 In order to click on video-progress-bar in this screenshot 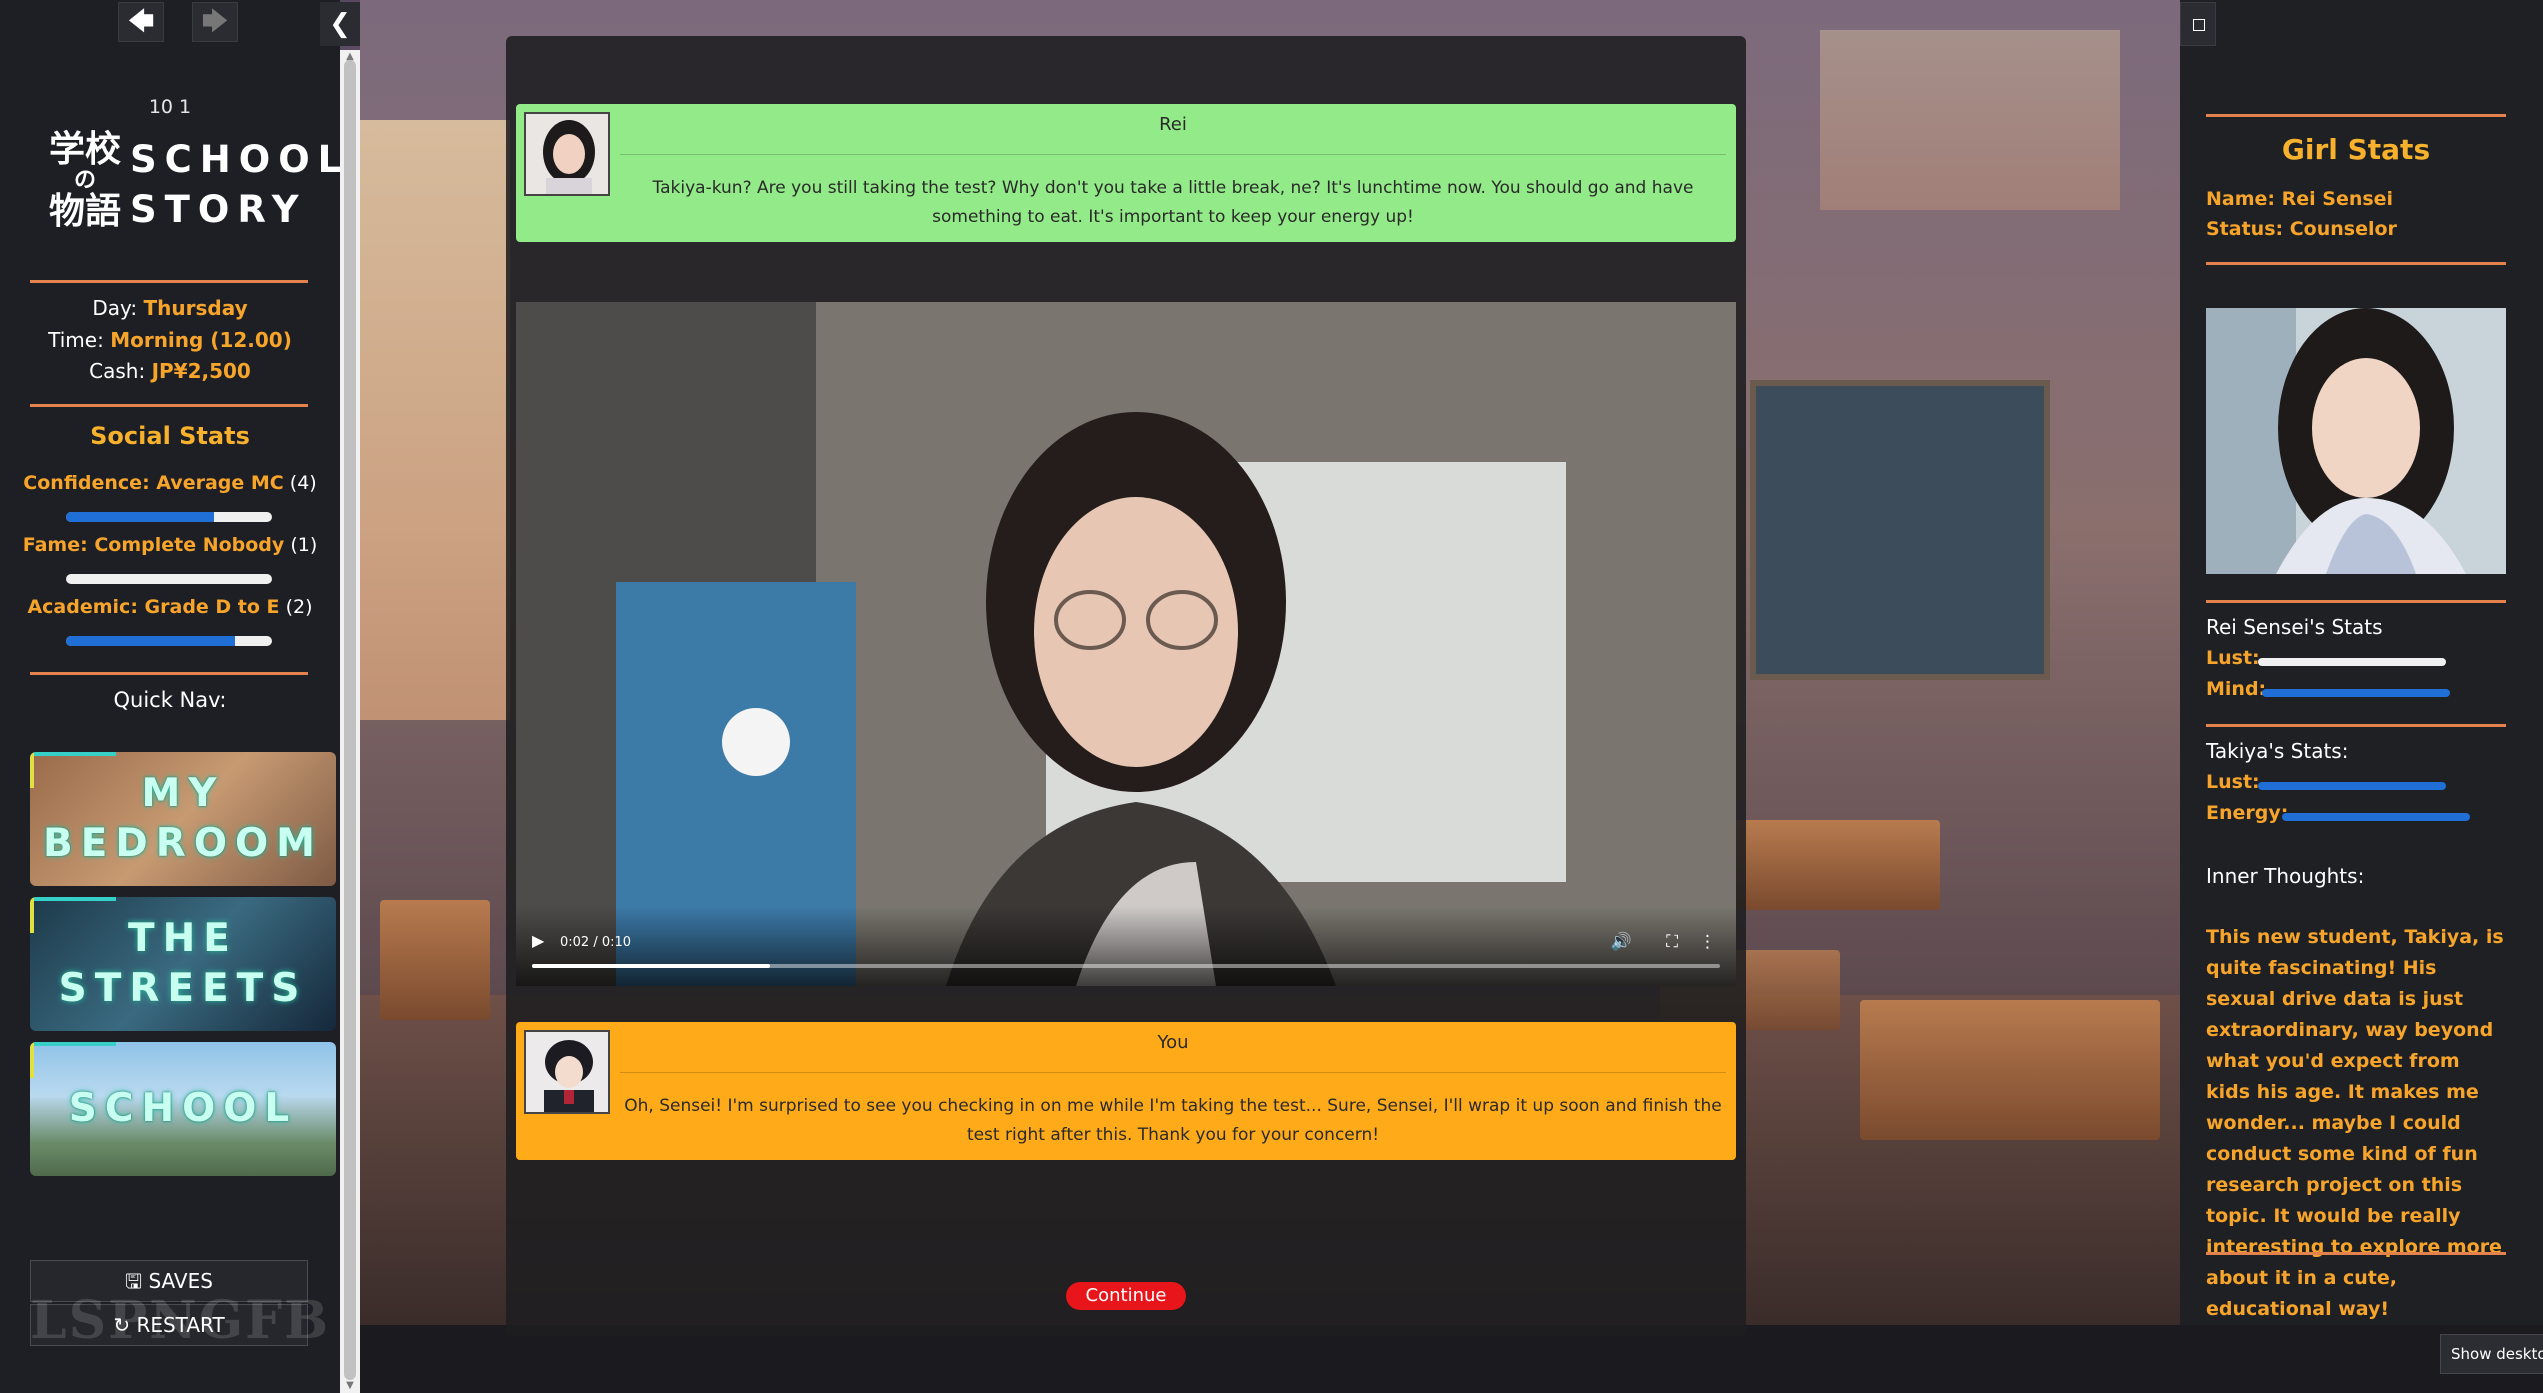, I will do `click(1126, 966)`.